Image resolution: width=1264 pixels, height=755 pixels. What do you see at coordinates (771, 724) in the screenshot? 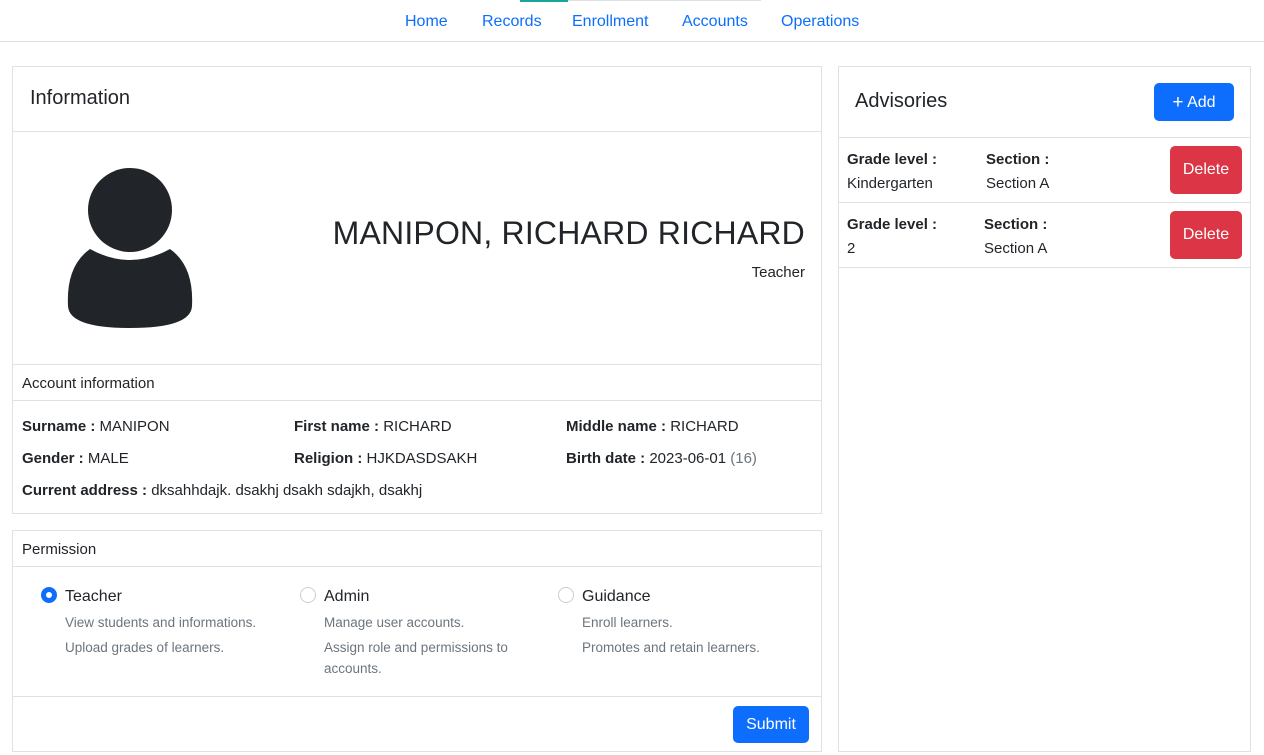
I see `submit-button: Submit` at bounding box center [771, 724].